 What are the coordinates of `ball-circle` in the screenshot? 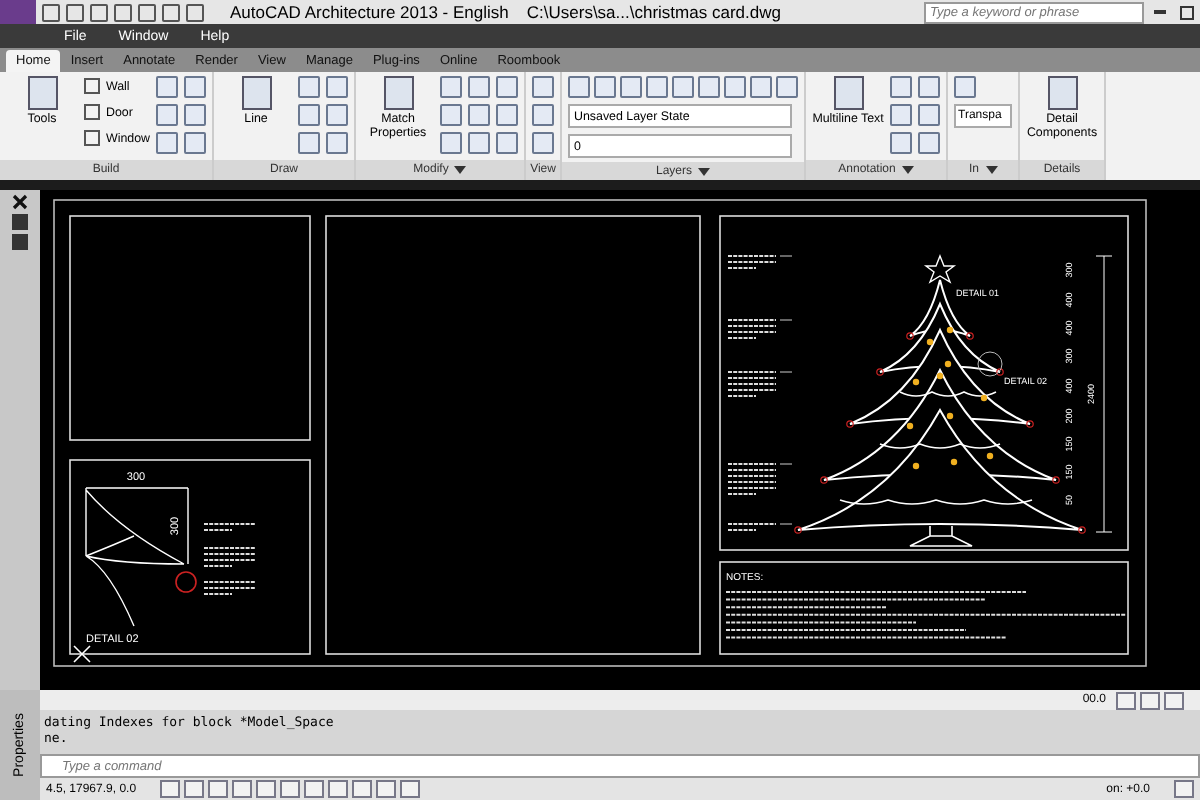 It's located at (186, 582).